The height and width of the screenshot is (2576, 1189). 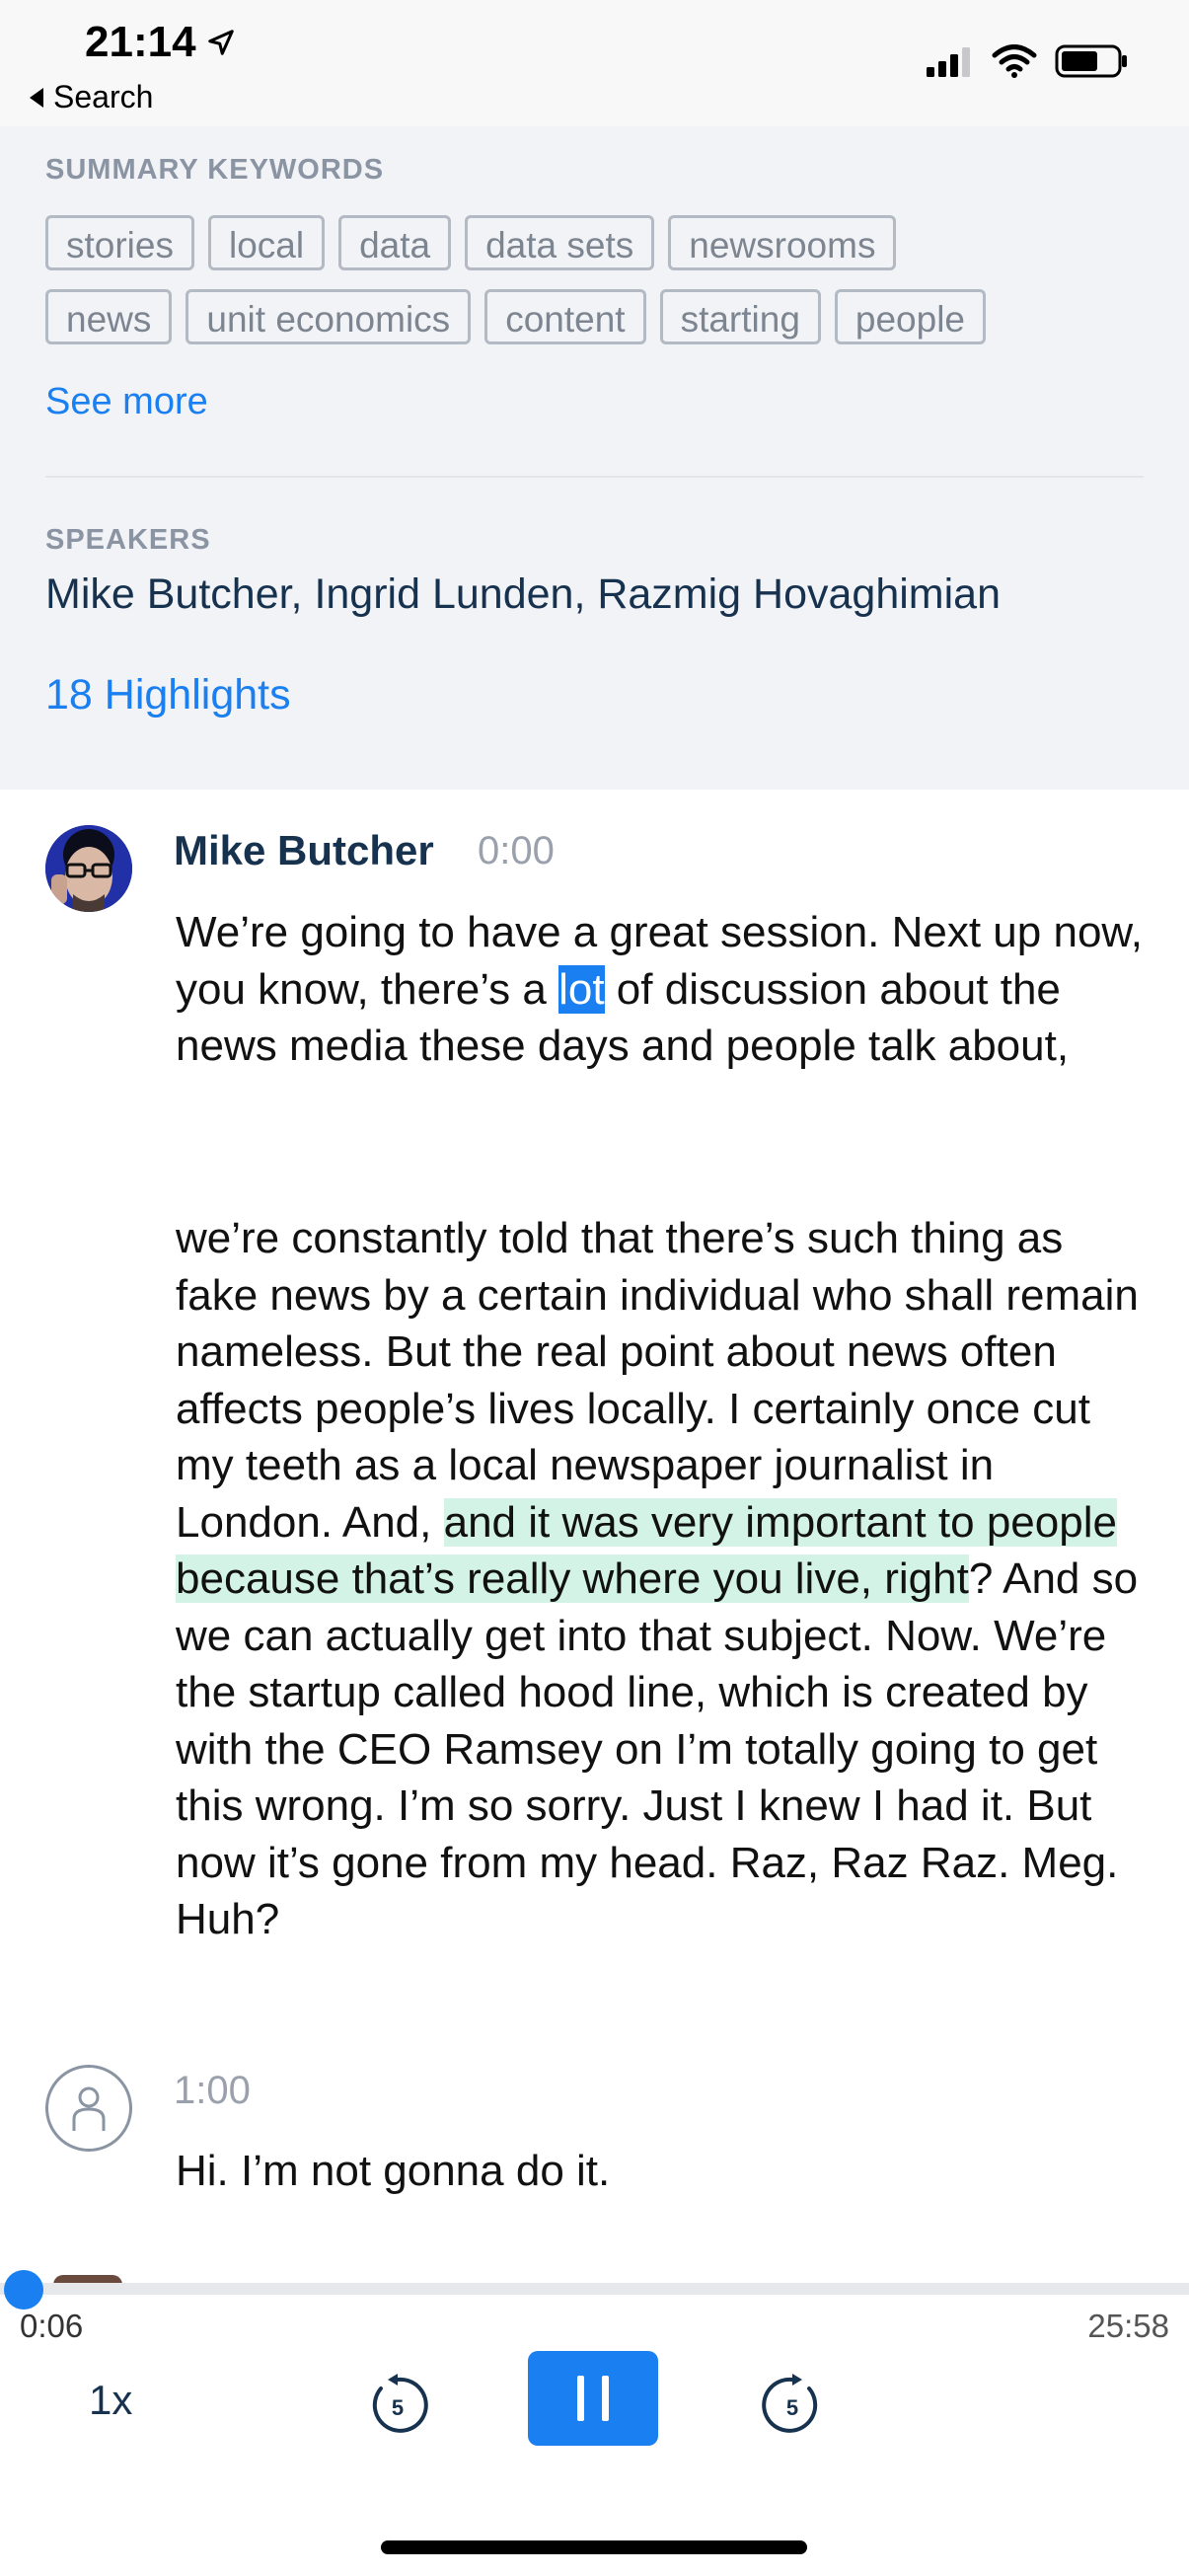 What do you see at coordinates (910, 316) in the screenshot?
I see `keyword-chip: people` at bounding box center [910, 316].